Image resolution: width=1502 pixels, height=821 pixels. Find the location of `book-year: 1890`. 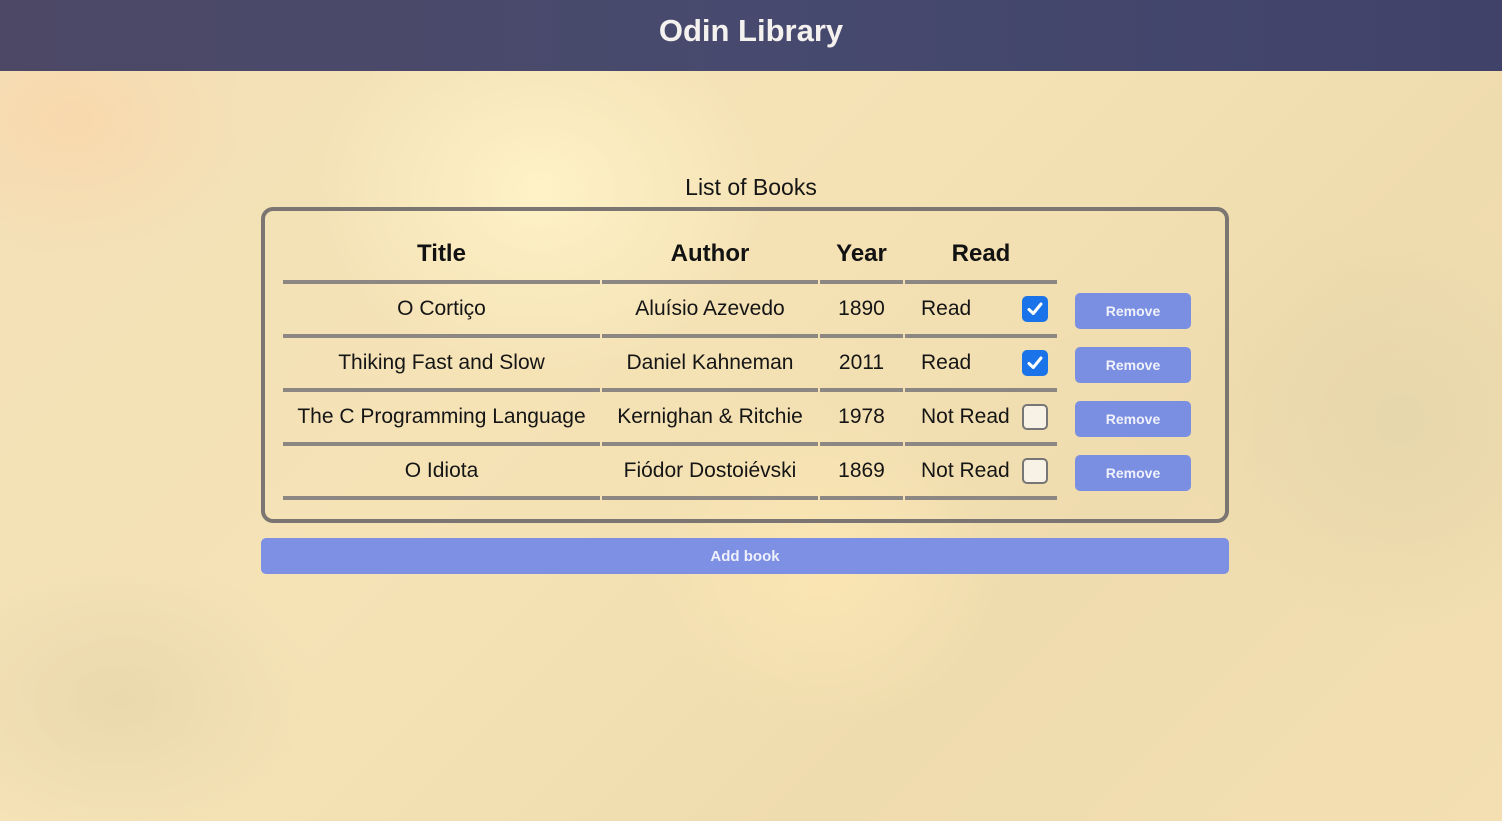

book-year: 1890 is located at coordinates (861, 311).